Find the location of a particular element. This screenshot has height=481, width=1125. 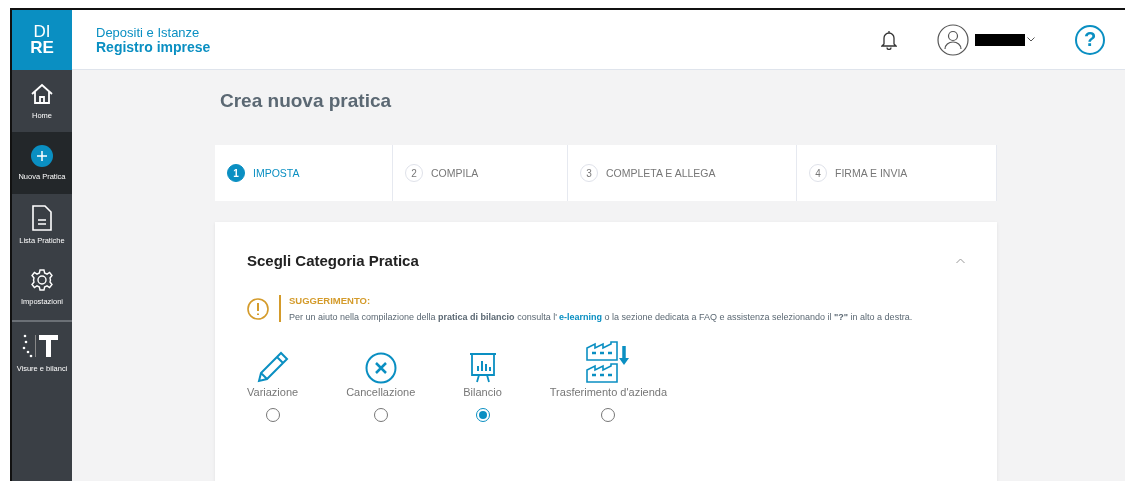

chevron-down-icon is located at coordinates (1031, 39).